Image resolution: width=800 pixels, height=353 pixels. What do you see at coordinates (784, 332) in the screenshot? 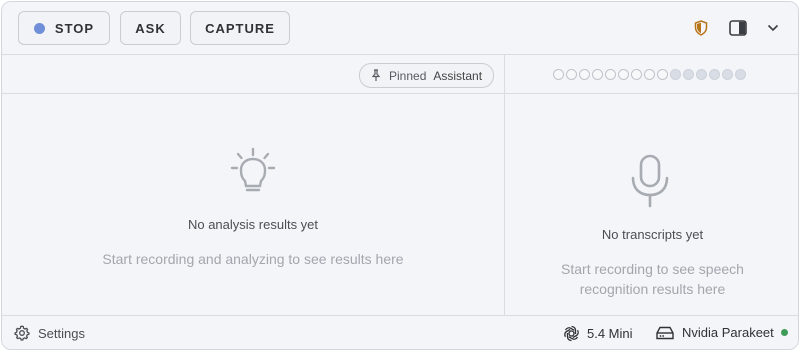
I see `engine-status-indicator` at bounding box center [784, 332].